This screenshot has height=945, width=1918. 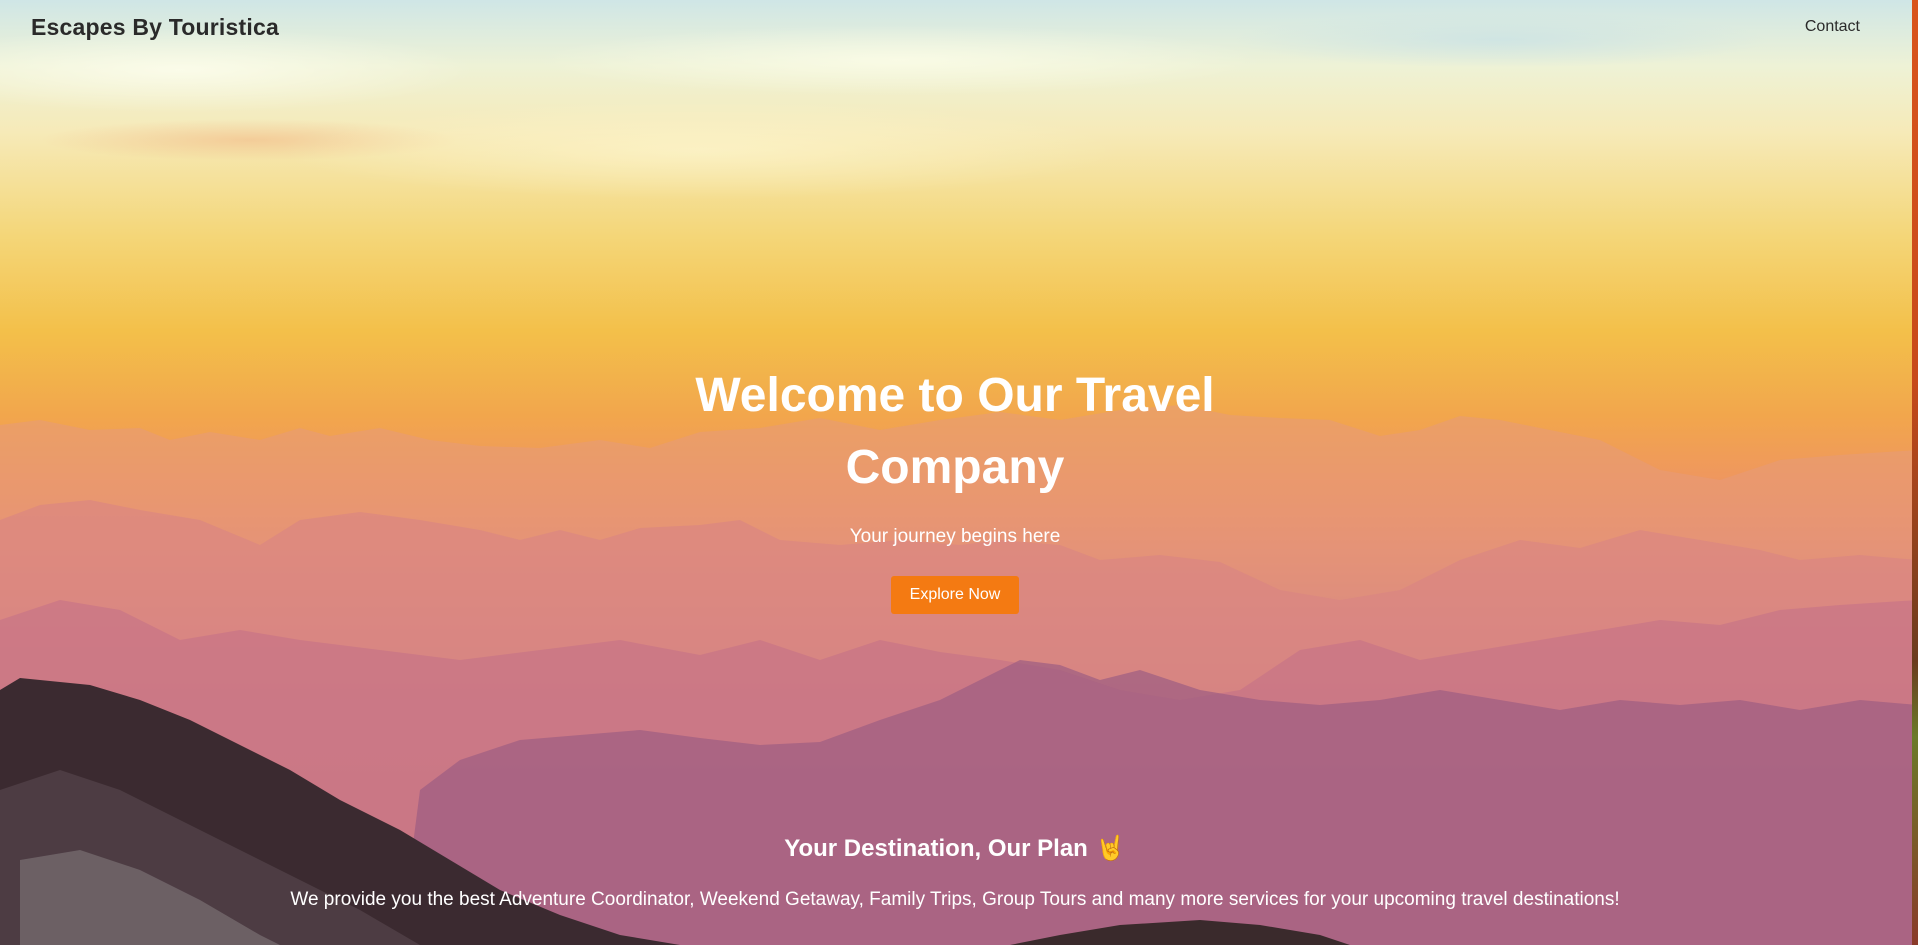 I want to click on brand-logo: Escapes By Touristica, so click(x=155, y=27).